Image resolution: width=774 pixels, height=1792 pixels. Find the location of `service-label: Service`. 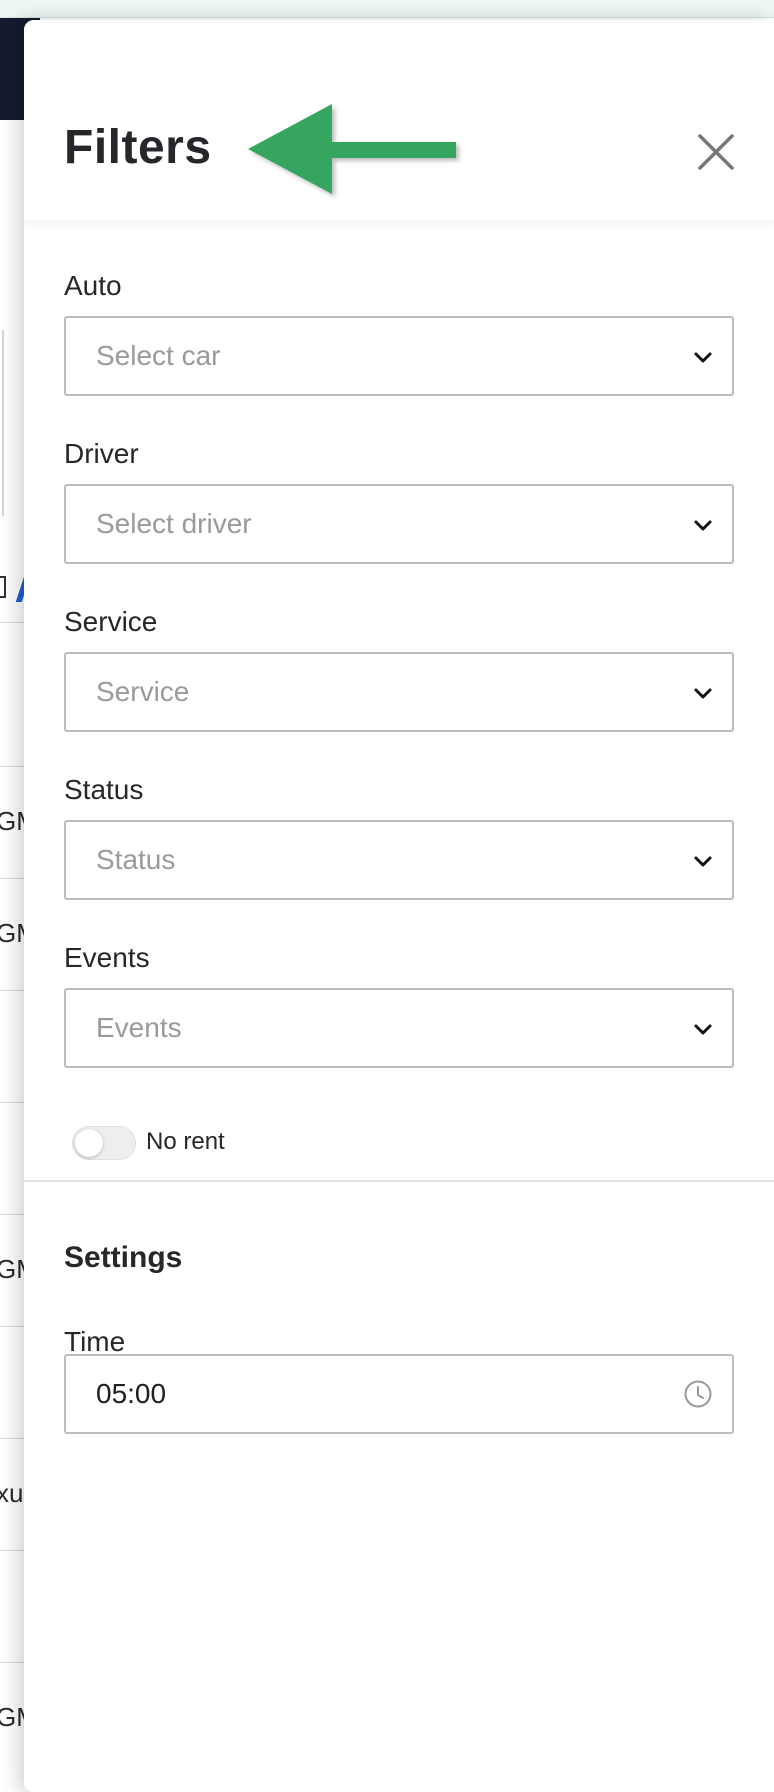

service-label: Service is located at coordinates (111, 621).